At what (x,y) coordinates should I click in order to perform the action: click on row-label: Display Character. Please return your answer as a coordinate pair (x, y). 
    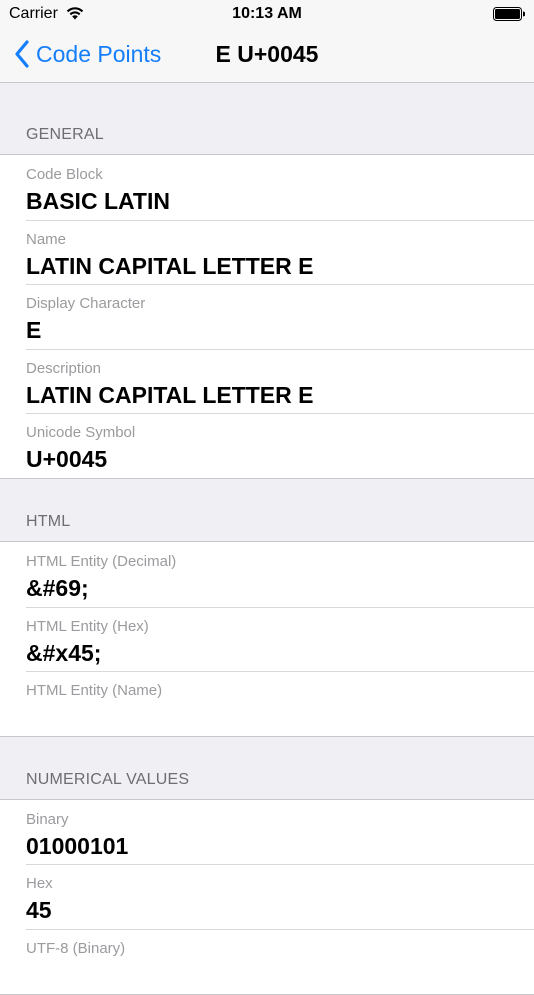
    Looking at the image, I should click on (86, 304).